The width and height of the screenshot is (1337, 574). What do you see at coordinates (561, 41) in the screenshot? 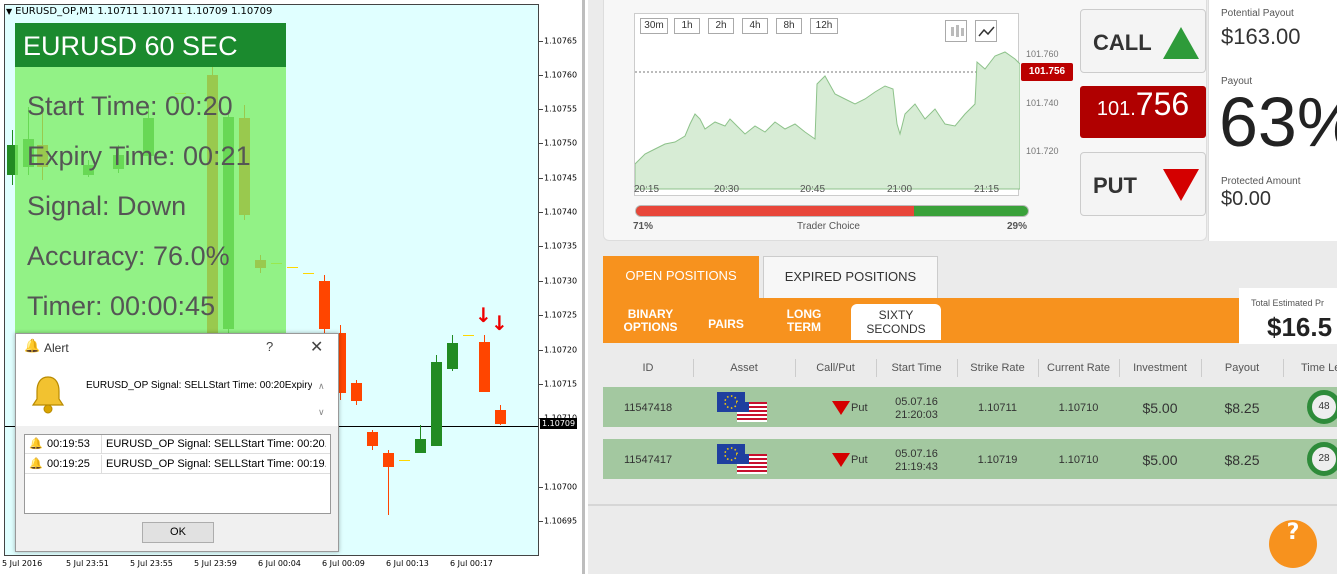
I see `price-label: 1.10765` at bounding box center [561, 41].